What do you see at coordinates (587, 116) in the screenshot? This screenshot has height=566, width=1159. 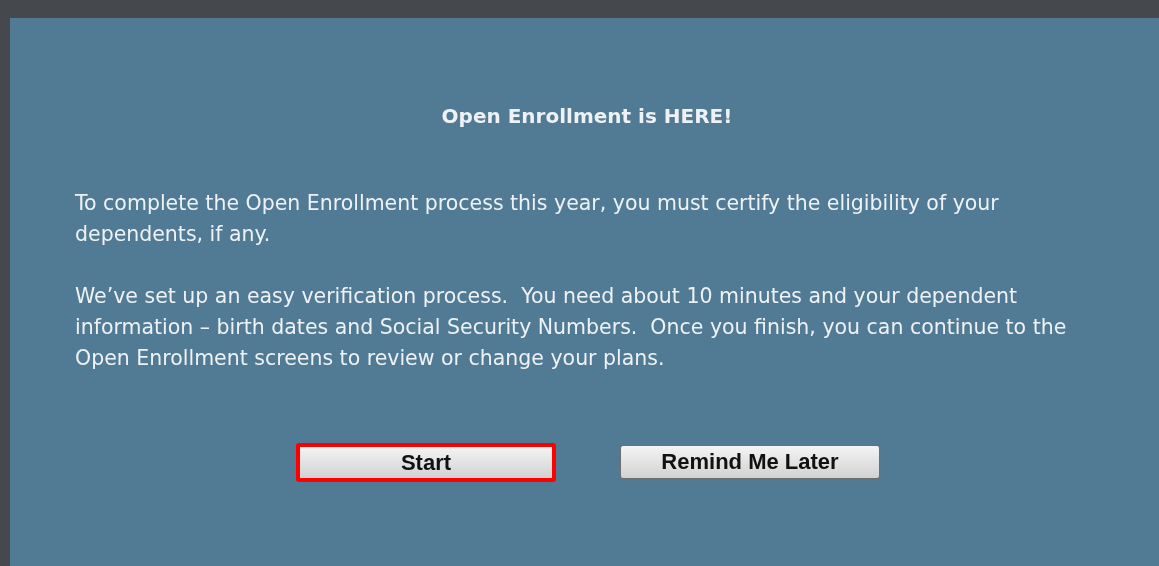 I see `dialog-title: Open Enrollment is HERE!` at bounding box center [587, 116].